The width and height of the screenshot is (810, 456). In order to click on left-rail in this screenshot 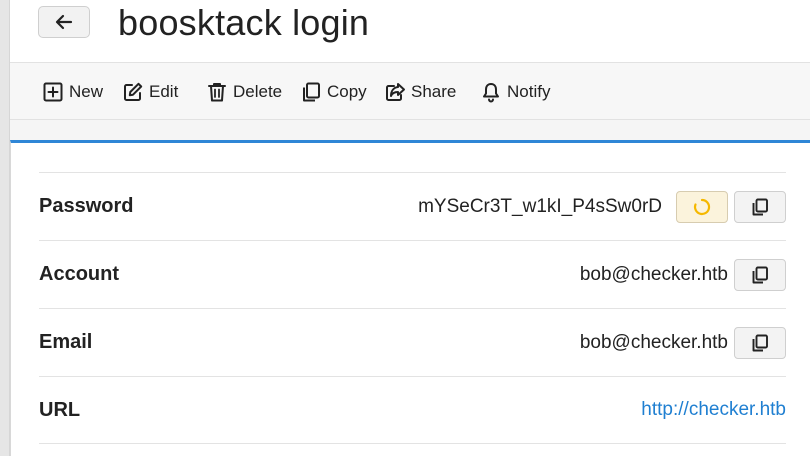, I will do `click(5, 228)`.